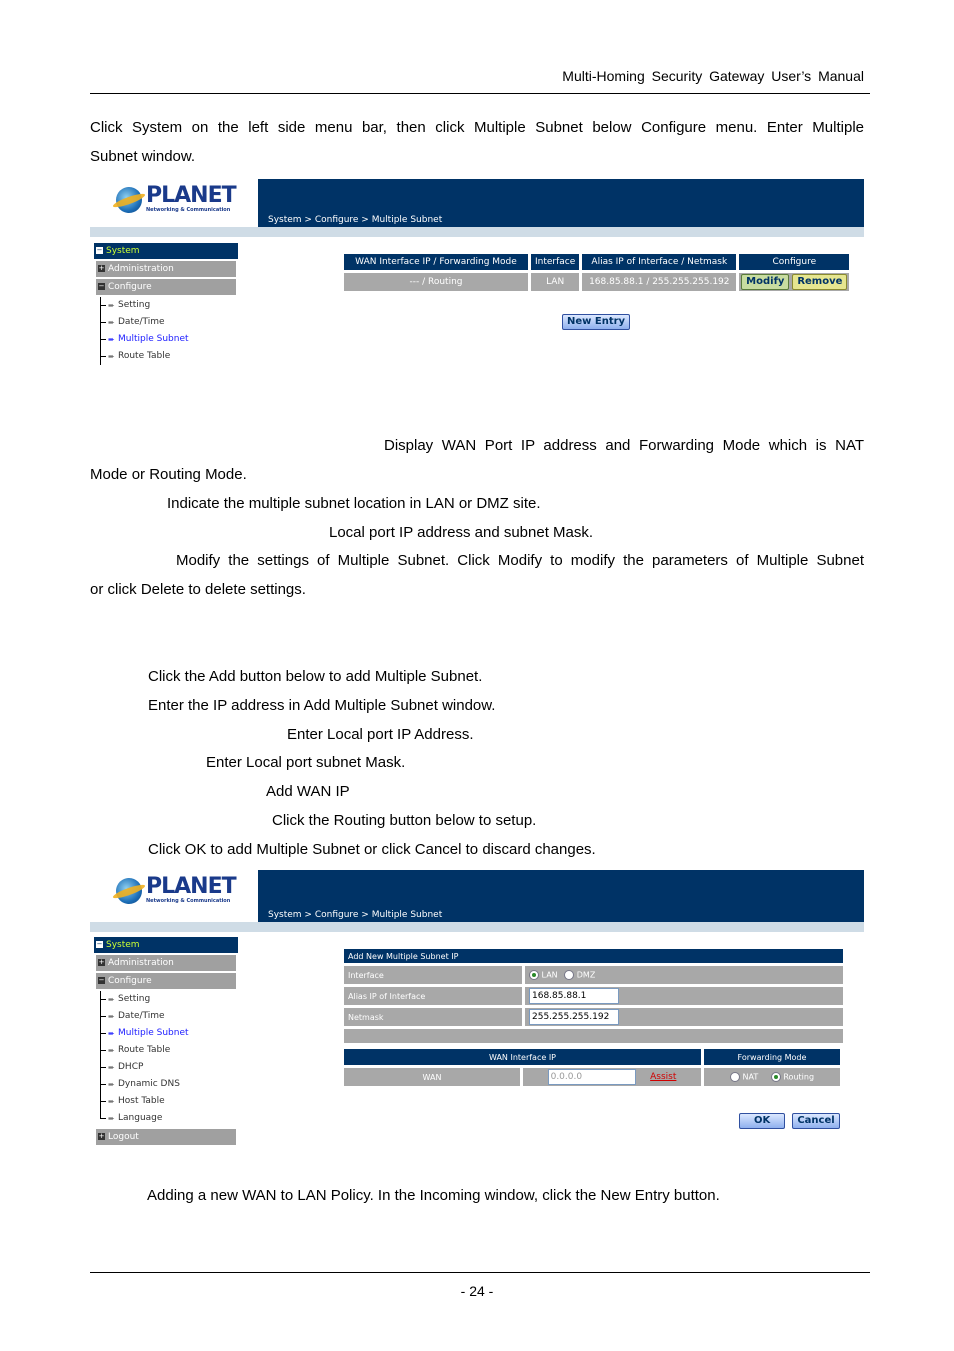 This screenshot has width=954, height=1351. What do you see at coordinates (188, 210) in the screenshot?
I see `logo-tagline: Networking & Communication` at bounding box center [188, 210].